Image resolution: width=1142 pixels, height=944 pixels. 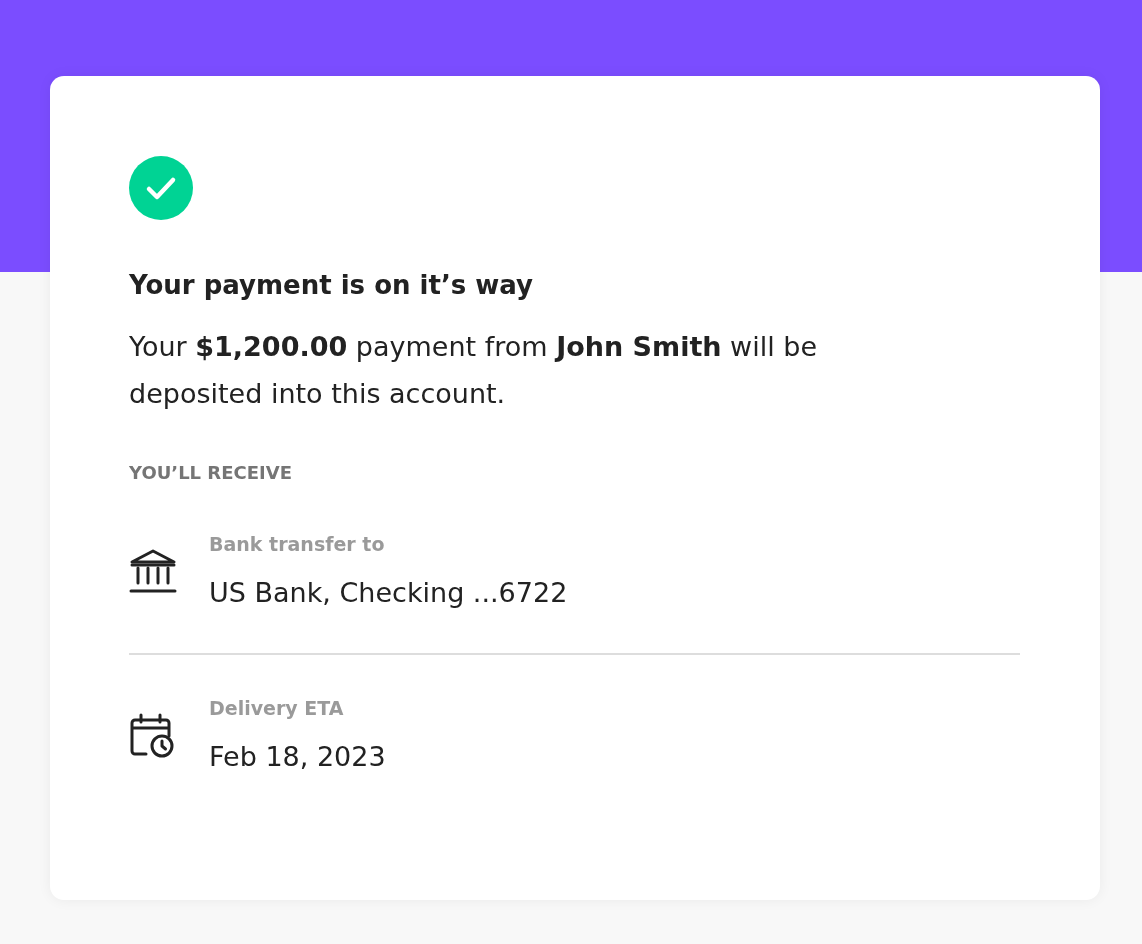 What do you see at coordinates (297, 757) in the screenshot?
I see `detail-value: Feb 18, 2023` at bounding box center [297, 757].